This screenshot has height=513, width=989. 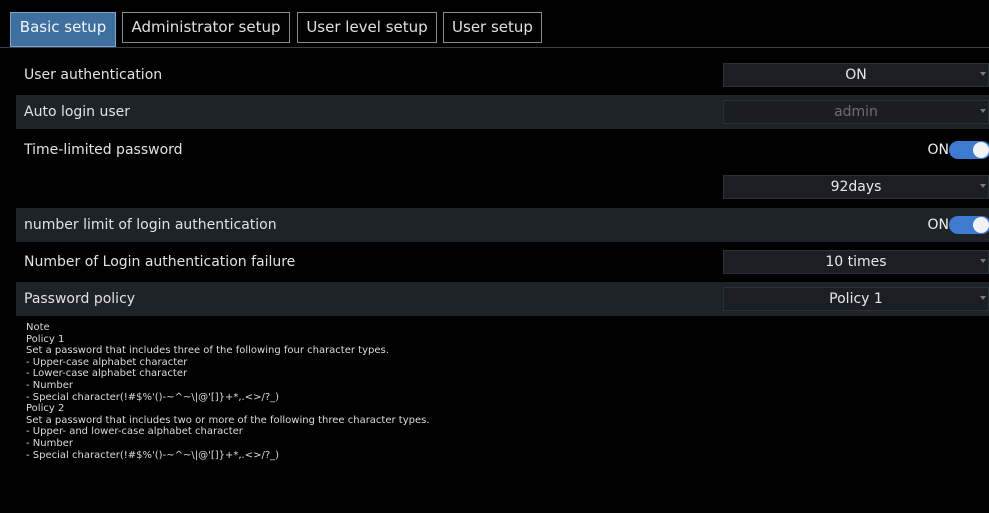 What do you see at coordinates (93, 75) in the screenshot?
I see `user-authentication-label: User authentication` at bounding box center [93, 75].